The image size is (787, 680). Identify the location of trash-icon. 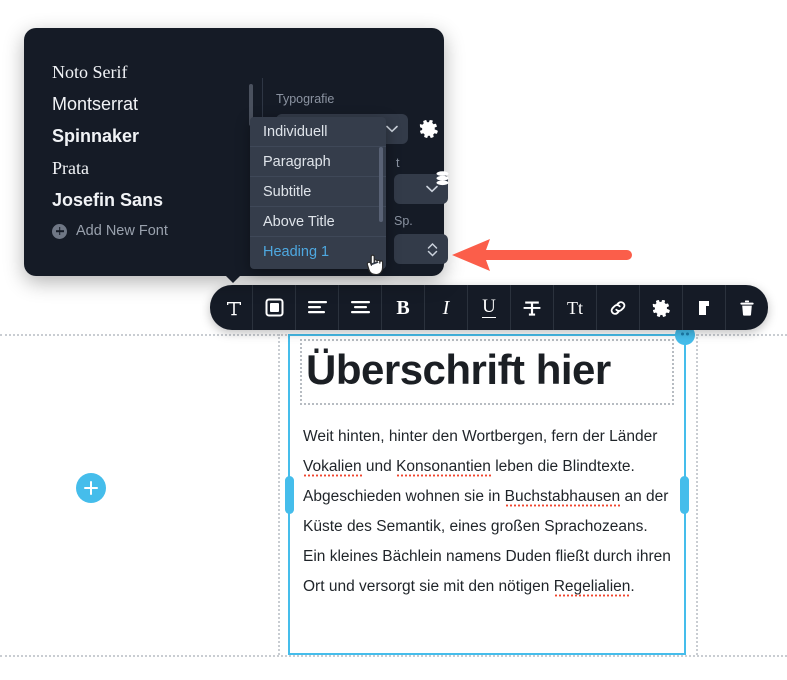
(747, 308).